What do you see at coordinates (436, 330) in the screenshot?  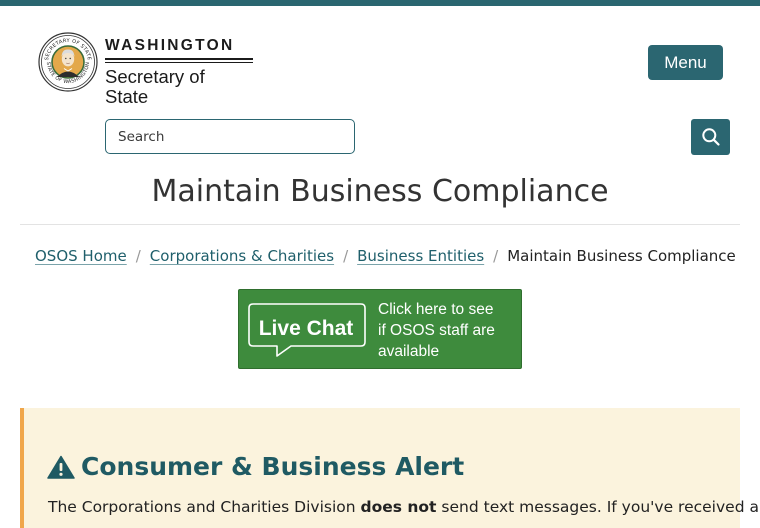 I see `live-chat-line: if OSOS staff are` at bounding box center [436, 330].